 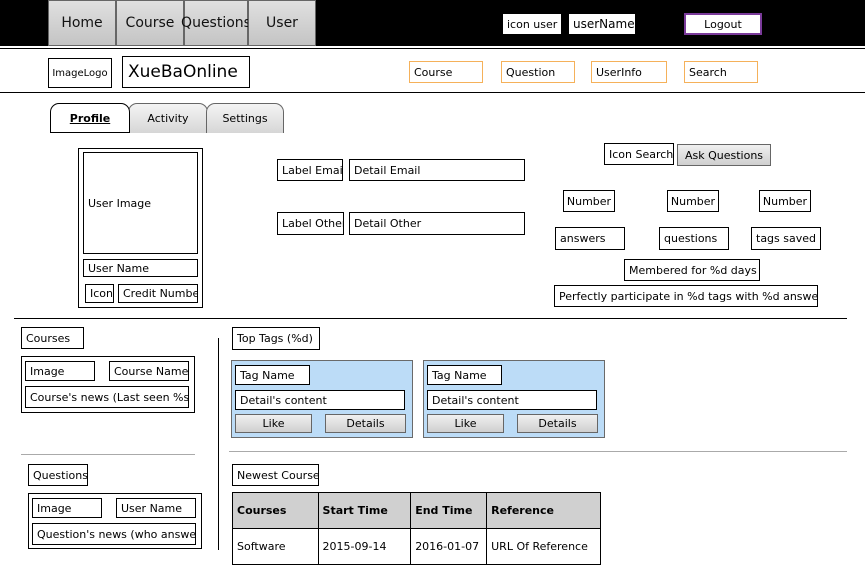 I want to click on column-header: Start Time, so click(x=364, y=510).